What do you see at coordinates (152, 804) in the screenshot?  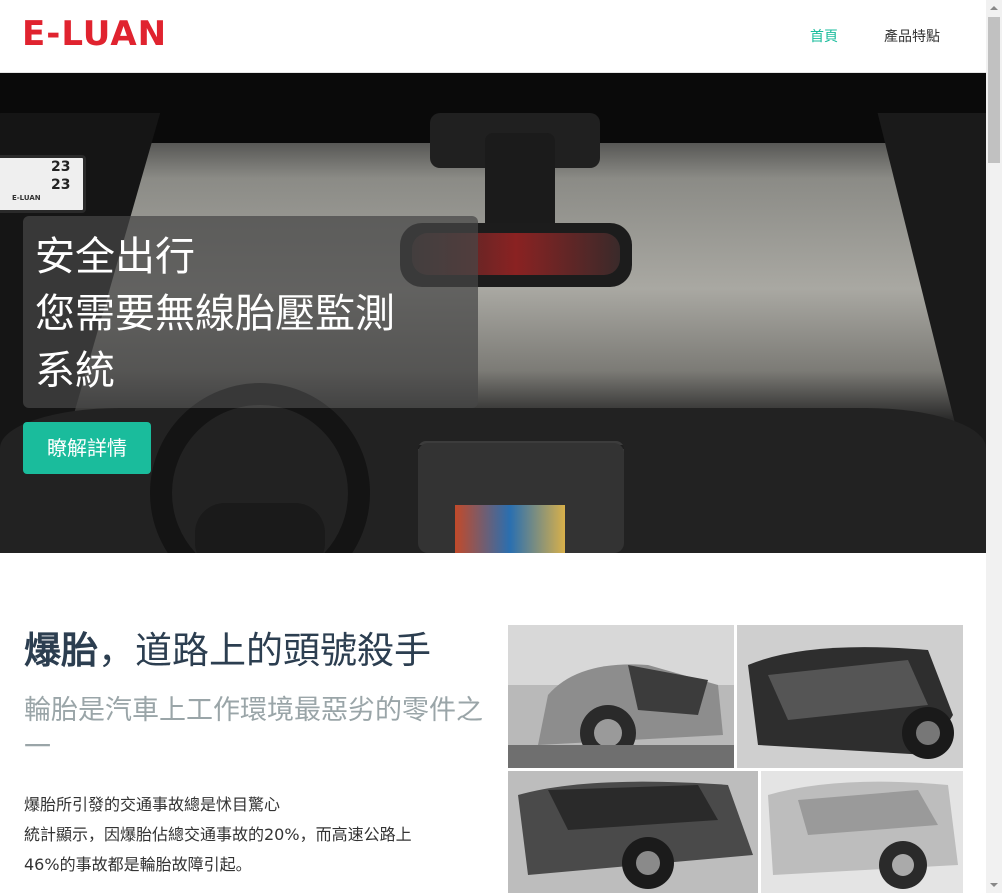 I see `body-line: 爆胎所引發的交通事故總是怵目驚心` at bounding box center [152, 804].